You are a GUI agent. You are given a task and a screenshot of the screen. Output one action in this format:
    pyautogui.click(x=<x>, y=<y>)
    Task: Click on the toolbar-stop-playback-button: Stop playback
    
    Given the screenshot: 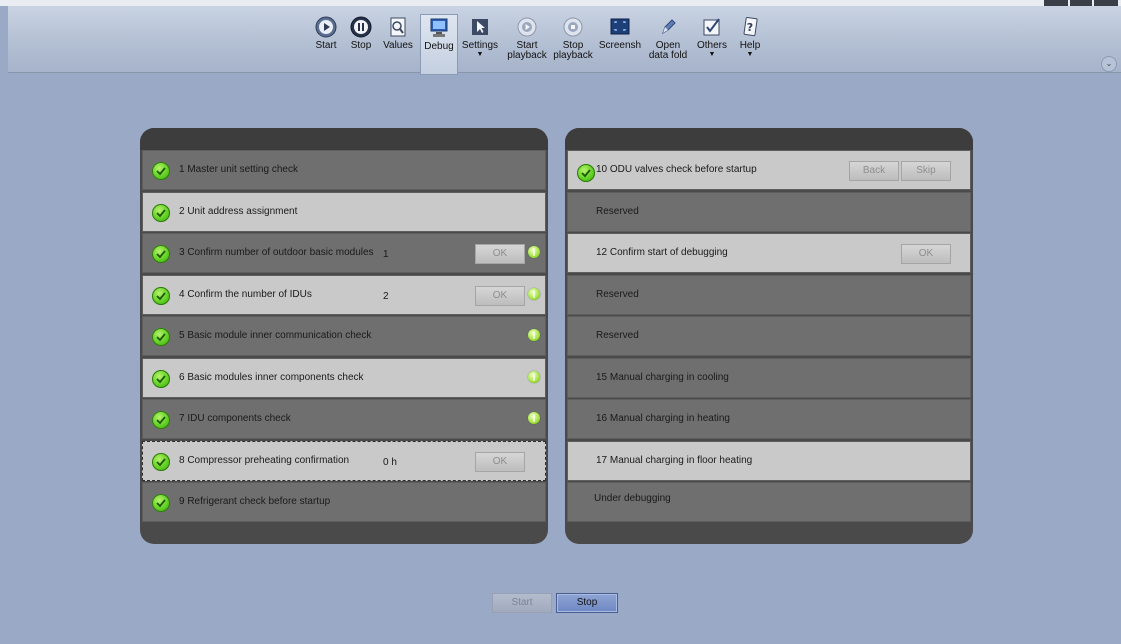 What is the action you would take?
    pyautogui.click(x=573, y=44)
    